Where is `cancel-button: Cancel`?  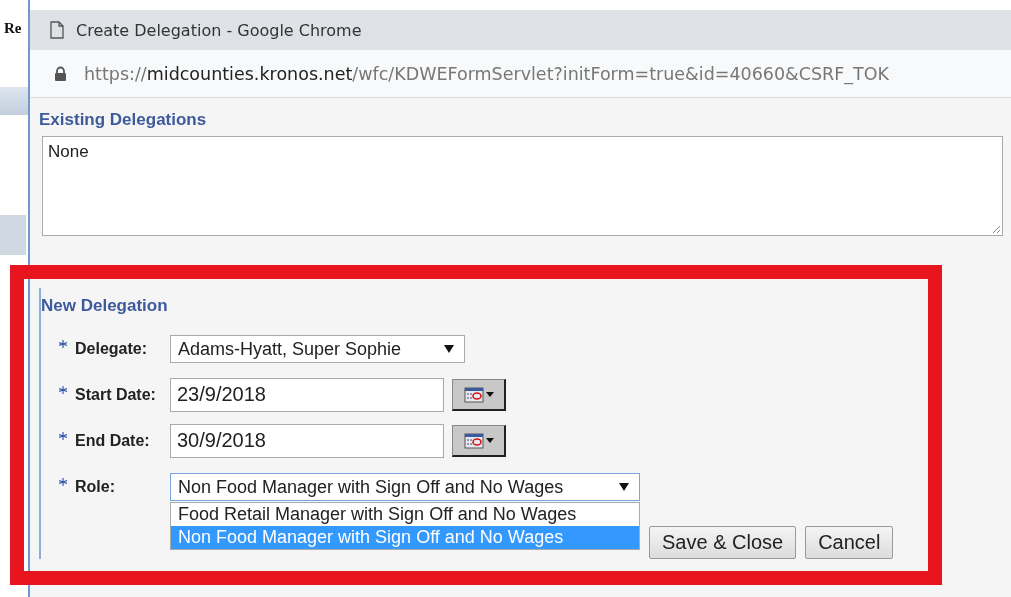 cancel-button: Cancel is located at coordinates (849, 542).